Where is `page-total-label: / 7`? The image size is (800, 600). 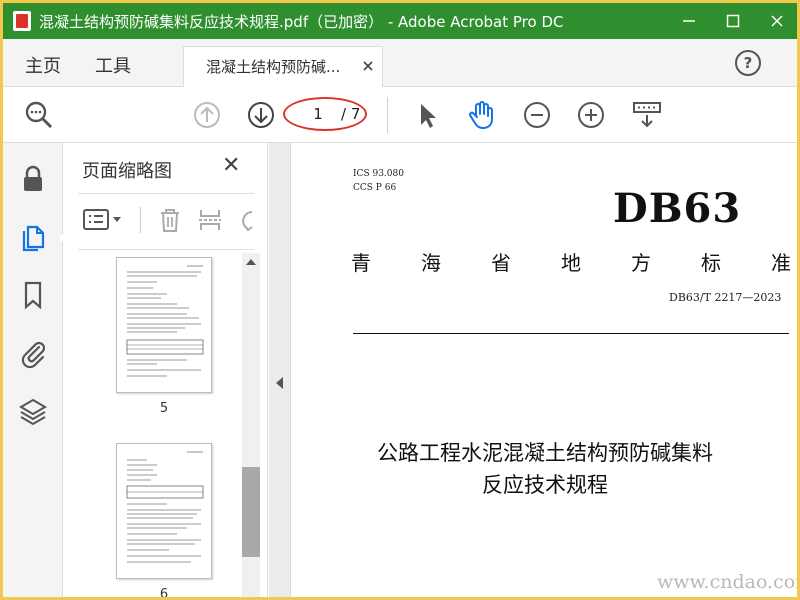 page-total-label: / 7 is located at coordinates (351, 114).